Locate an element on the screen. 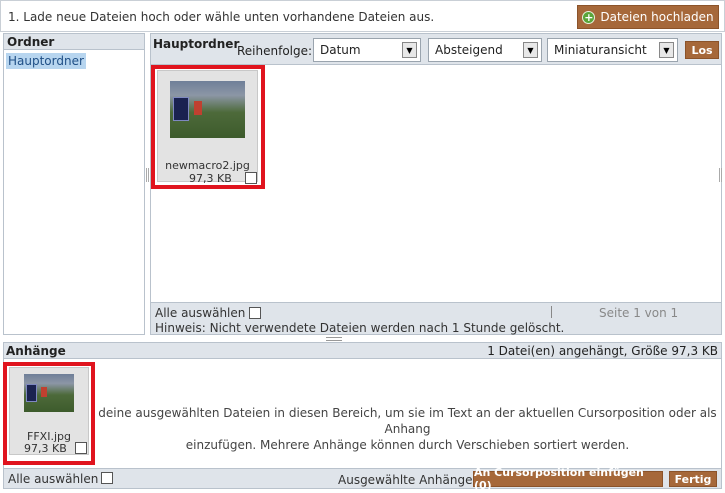 This screenshot has width=725, height=493. plus-circle-icon: + is located at coordinates (589, 17).